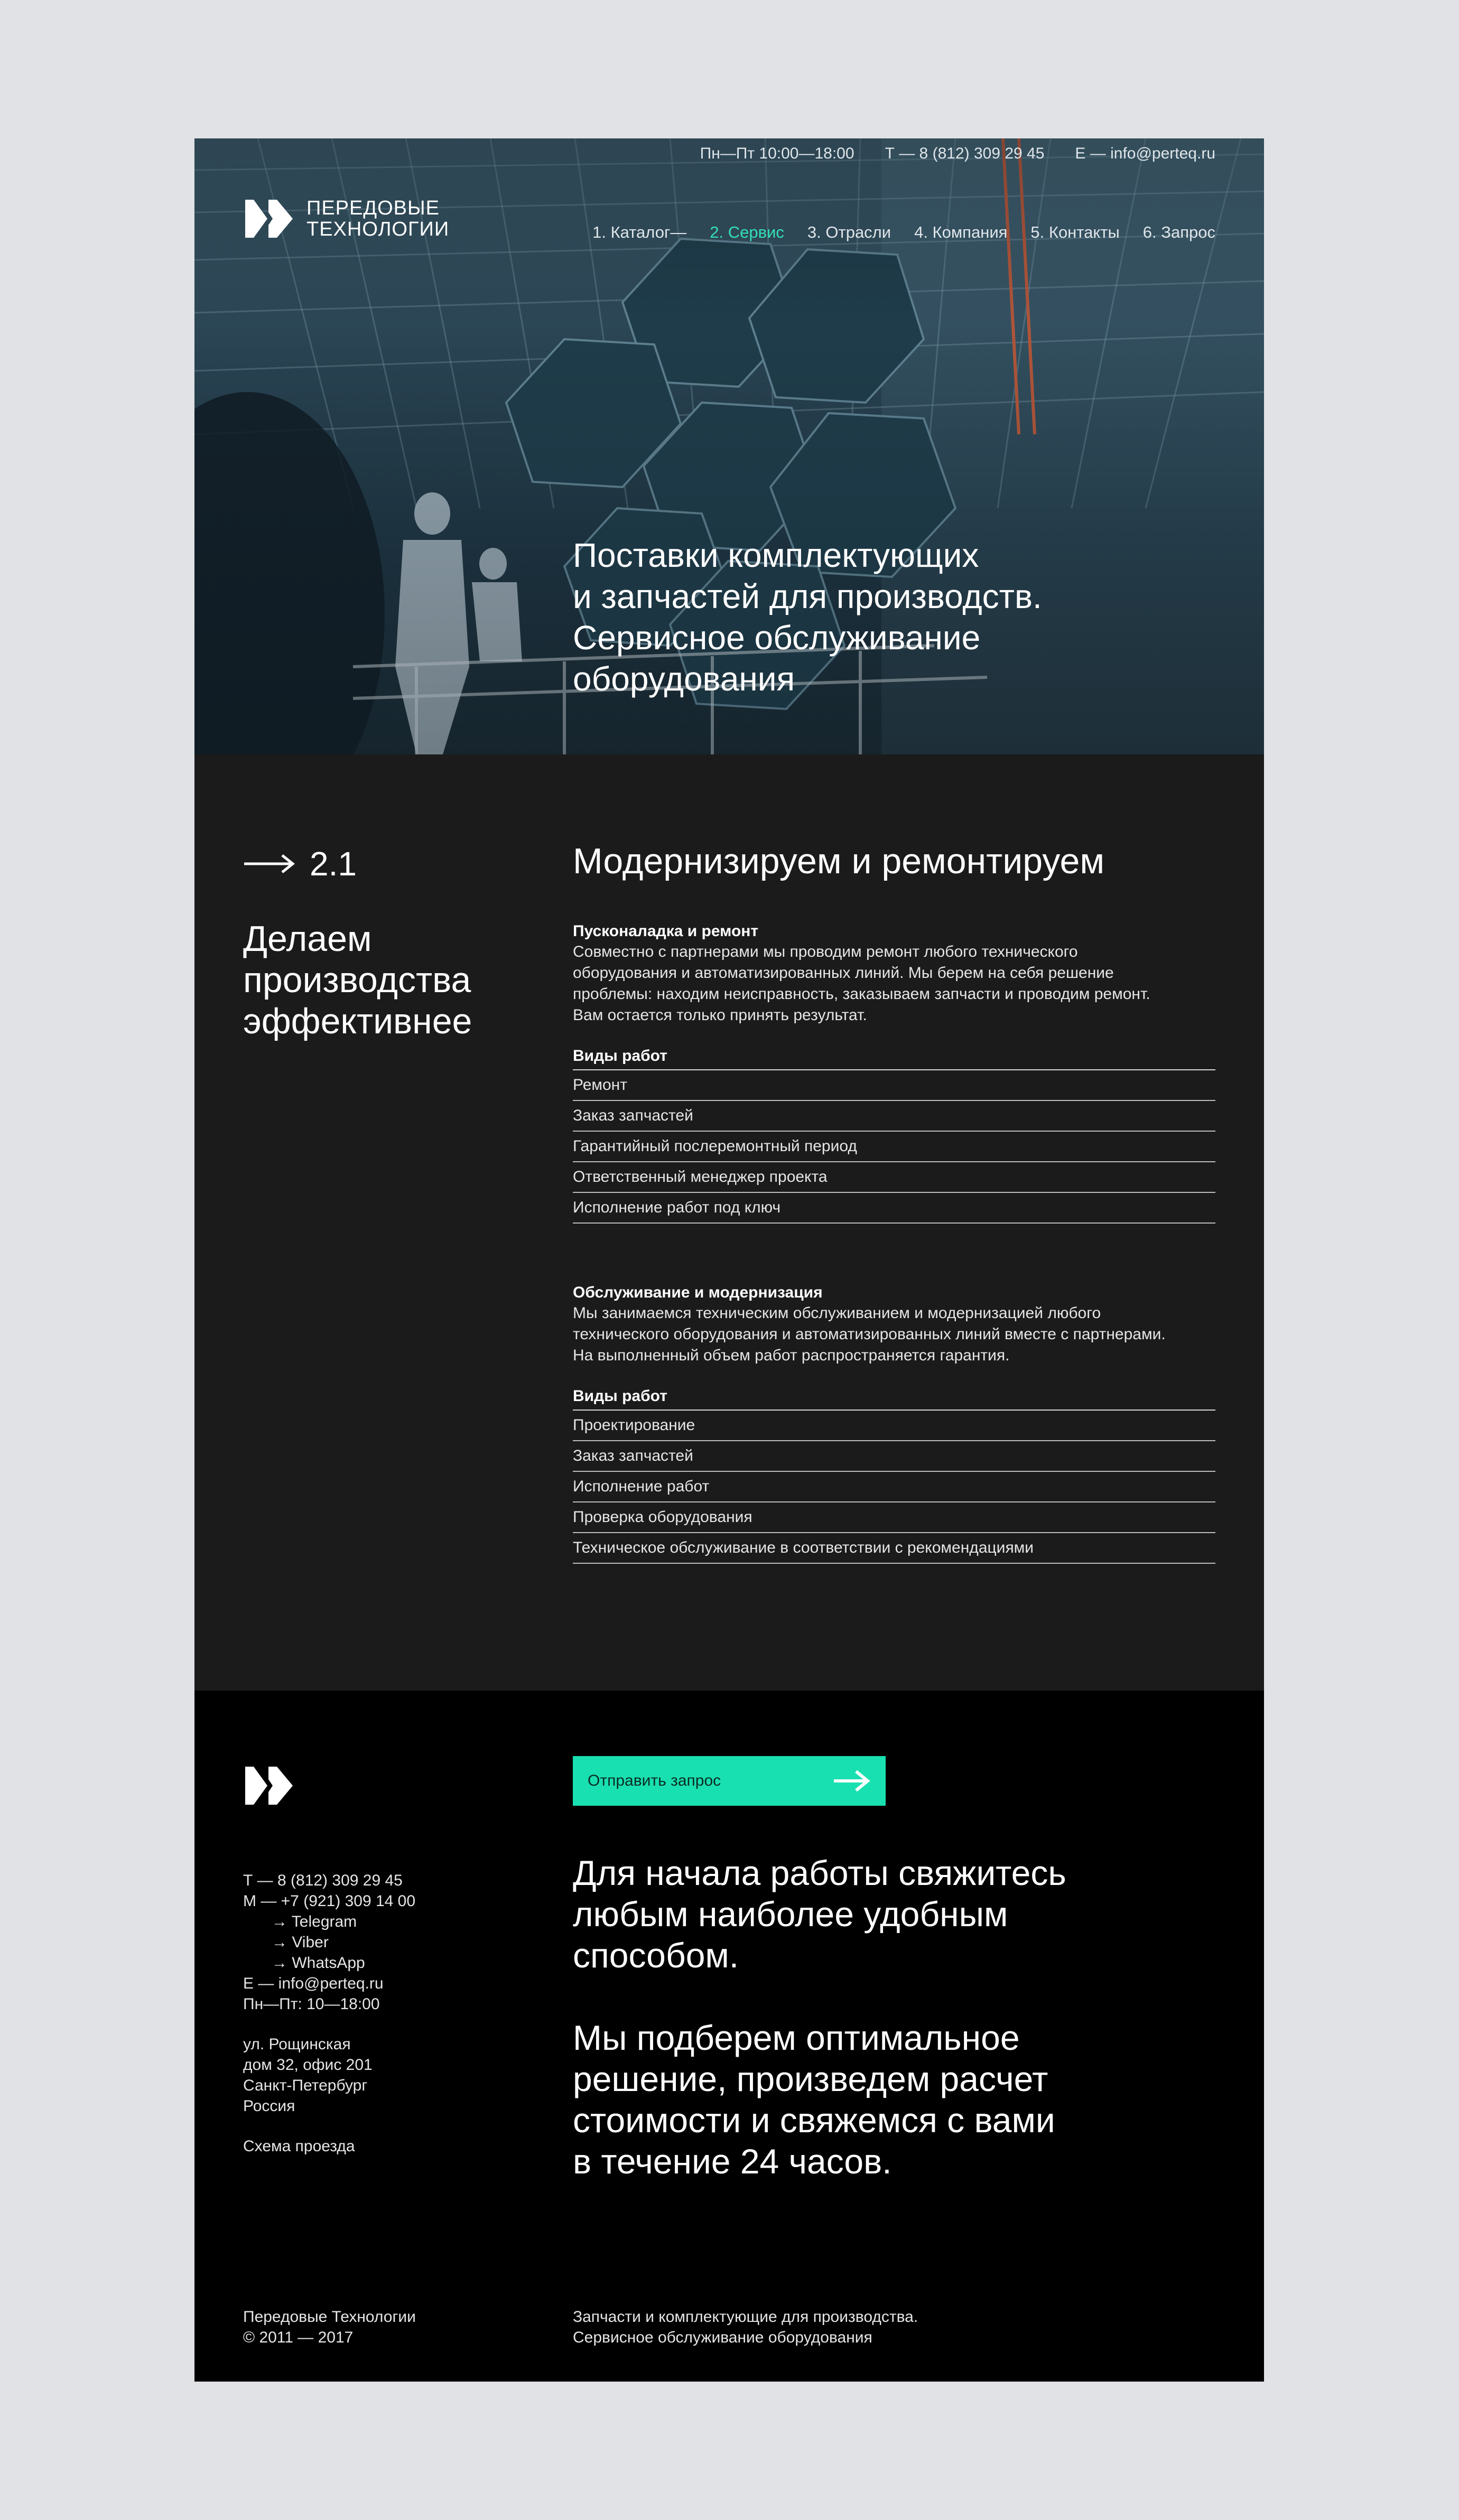 This screenshot has height=2520, width=1459. I want to click on work-type-item: Ответственный менеджер проекта, so click(894, 1177).